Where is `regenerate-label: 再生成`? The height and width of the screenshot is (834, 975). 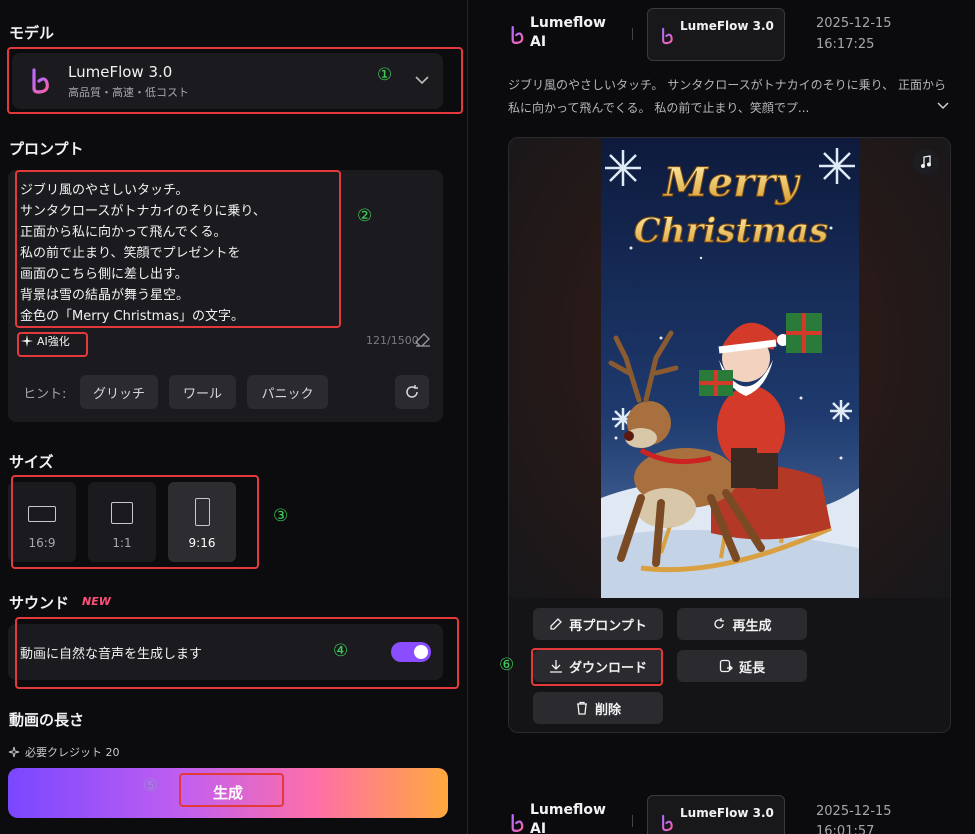 regenerate-label: 再生成 is located at coordinates (752, 626).